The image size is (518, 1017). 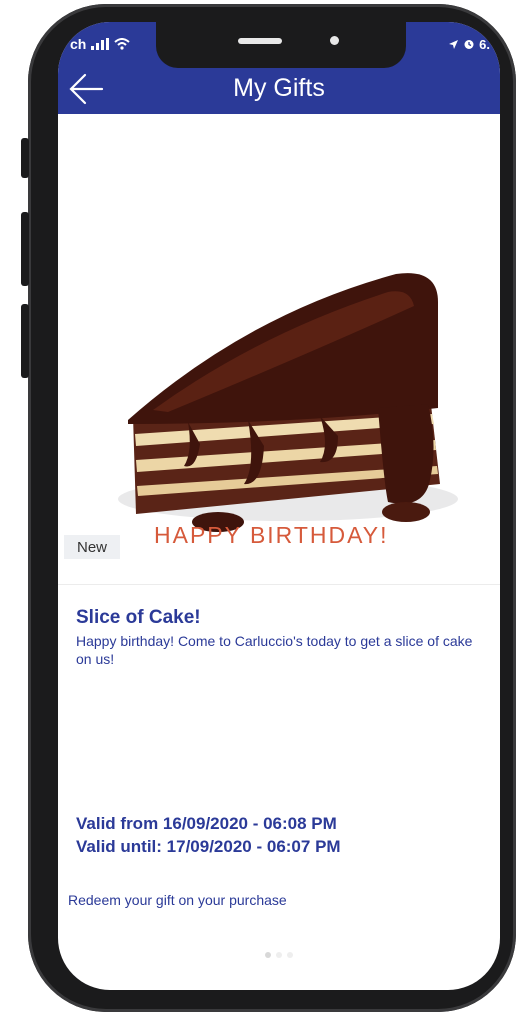 I want to click on front-camera, so click(x=334, y=40).